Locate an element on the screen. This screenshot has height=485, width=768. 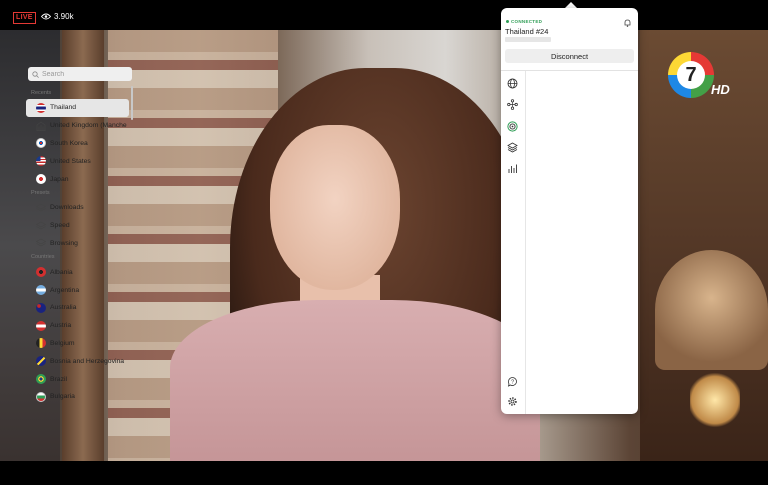
channel-logo: 7 is located at coordinates (691, 75).